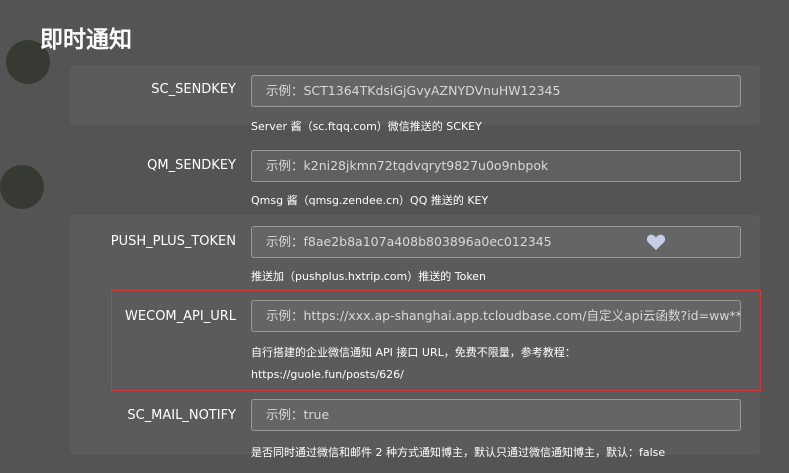  Describe the element at coordinates (193, 89) in the screenshot. I see `sc-sendkey-label: SC_SENDKEY` at that location.